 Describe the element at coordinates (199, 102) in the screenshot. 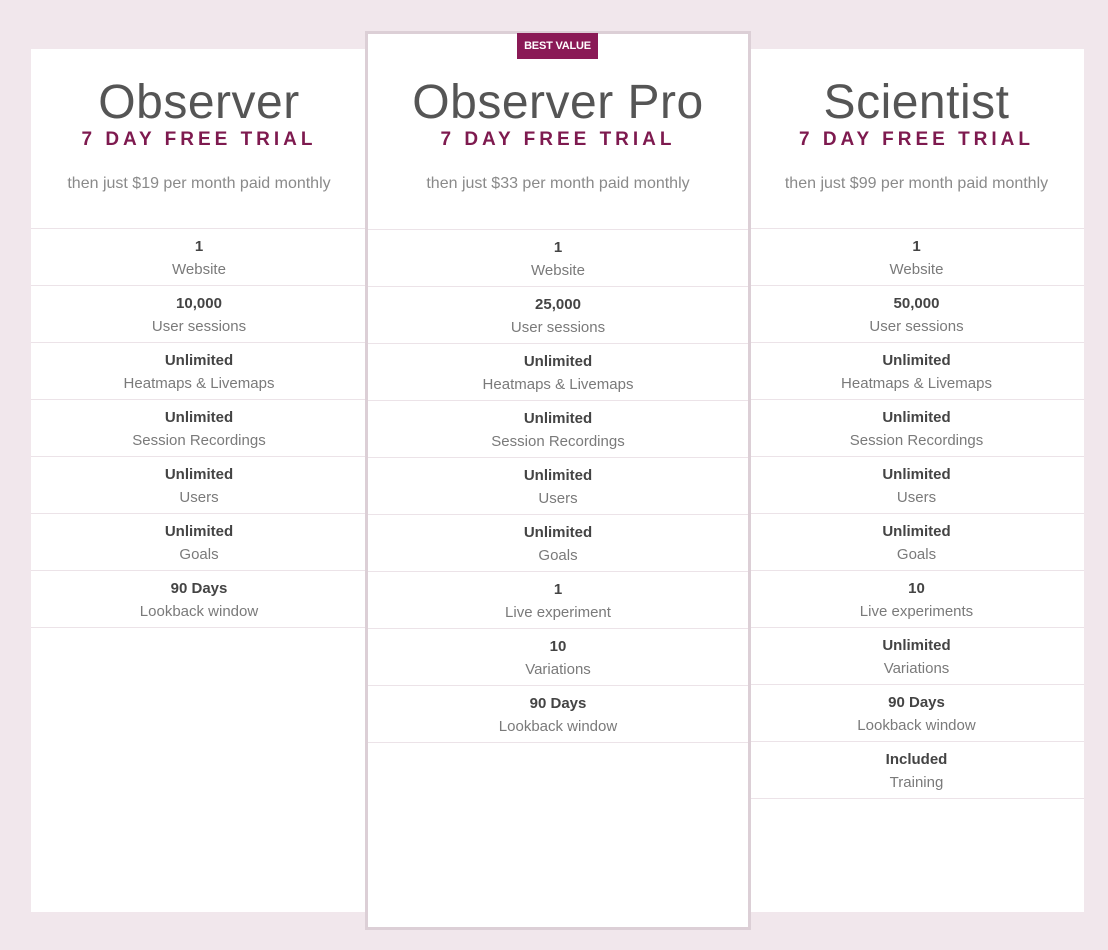

I see `plan-title: Observer` at that location.